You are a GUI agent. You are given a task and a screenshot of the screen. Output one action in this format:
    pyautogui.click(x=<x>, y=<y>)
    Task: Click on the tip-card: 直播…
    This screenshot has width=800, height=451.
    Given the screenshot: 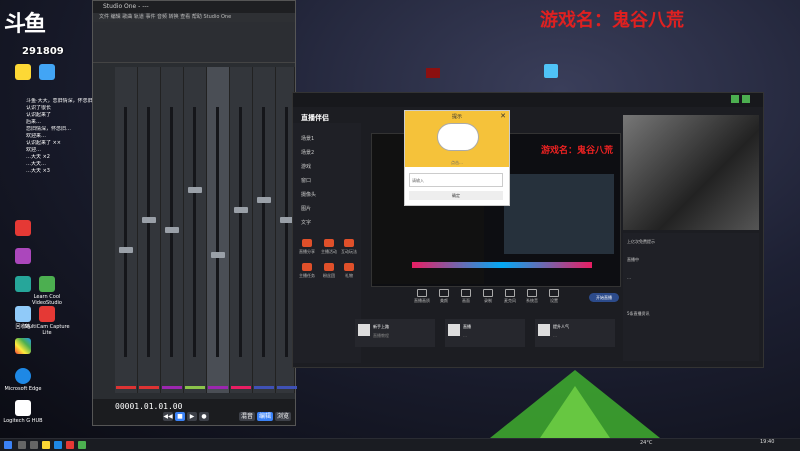 What is the action you would take?
    pyautogui.click(x=485, y=333)
    